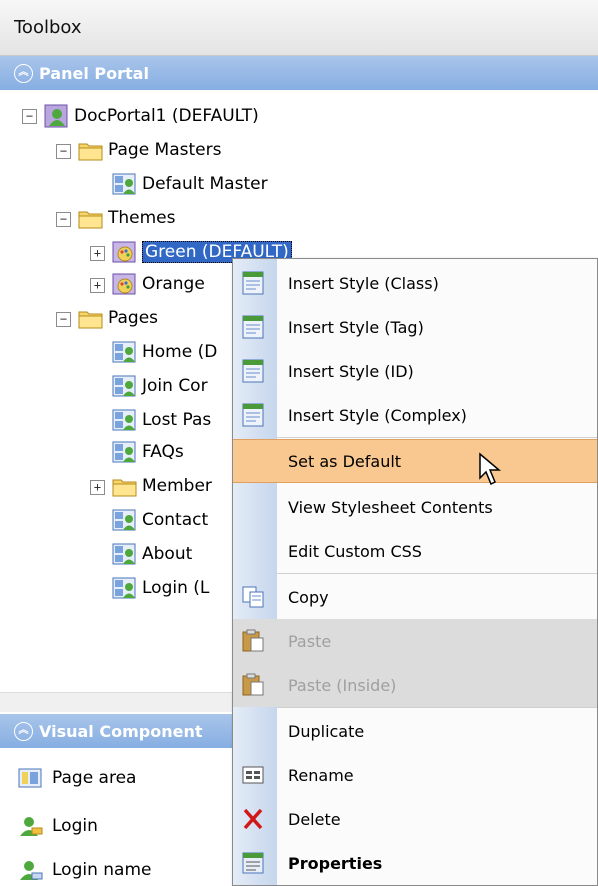 Image resolution: width=598 pixels, height=886 pixels. What do you see at coordinates (415, 863) in the screenshot?
I see `menu-properties: Properties` at bounding box center [415, 863].